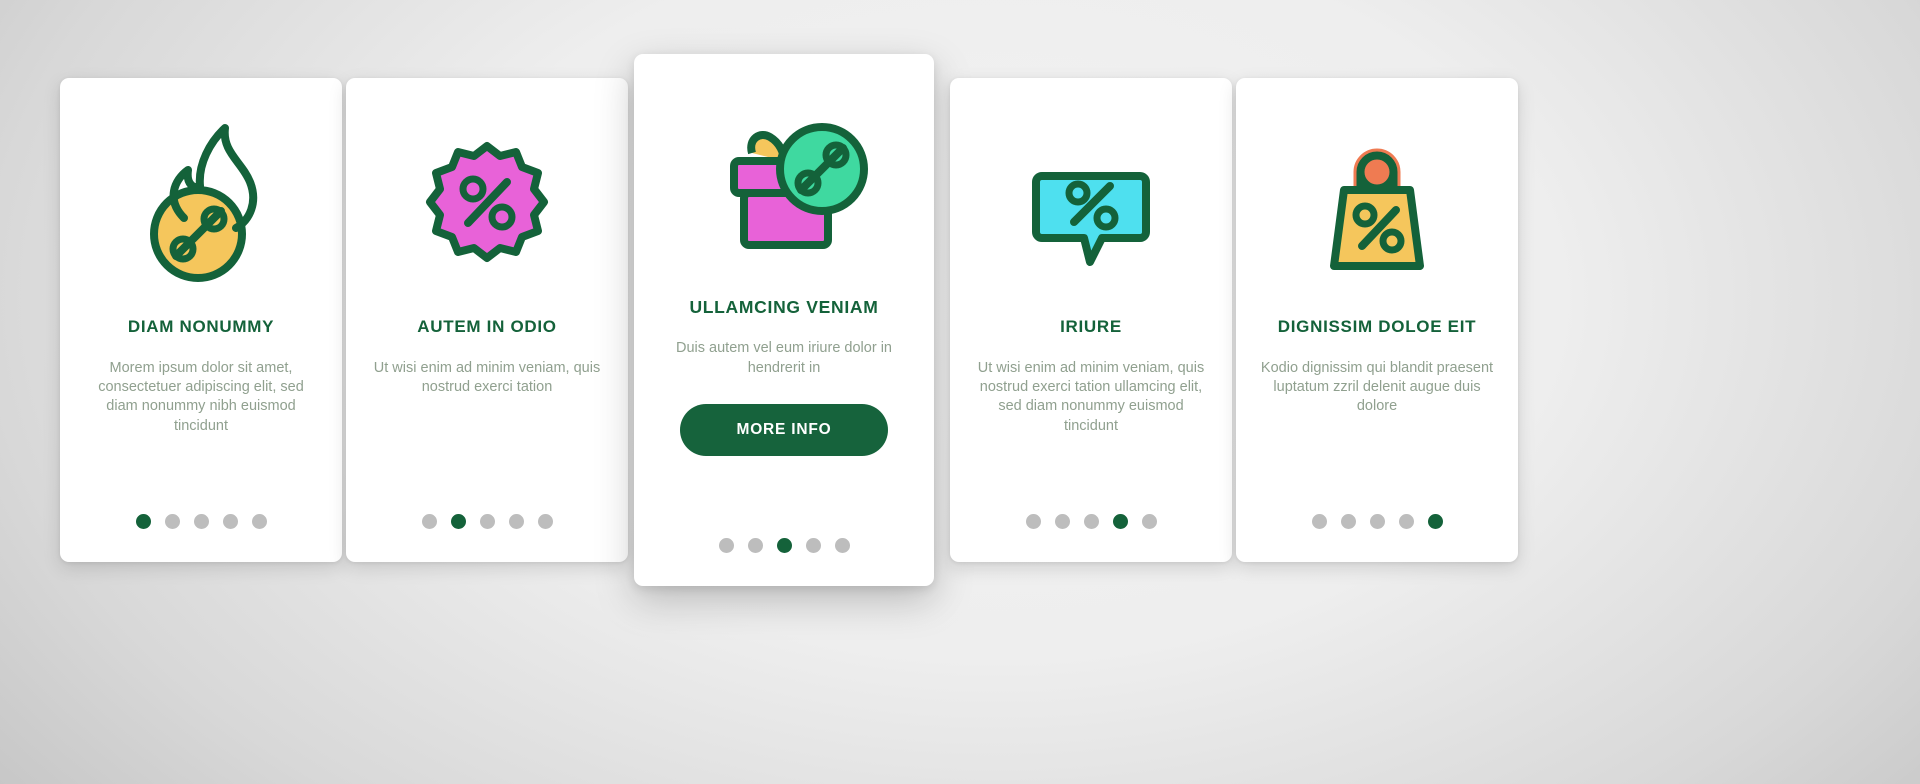  I want to click on card-title: DIGNISSIM DOLOE EIT, so click(1377, 326).